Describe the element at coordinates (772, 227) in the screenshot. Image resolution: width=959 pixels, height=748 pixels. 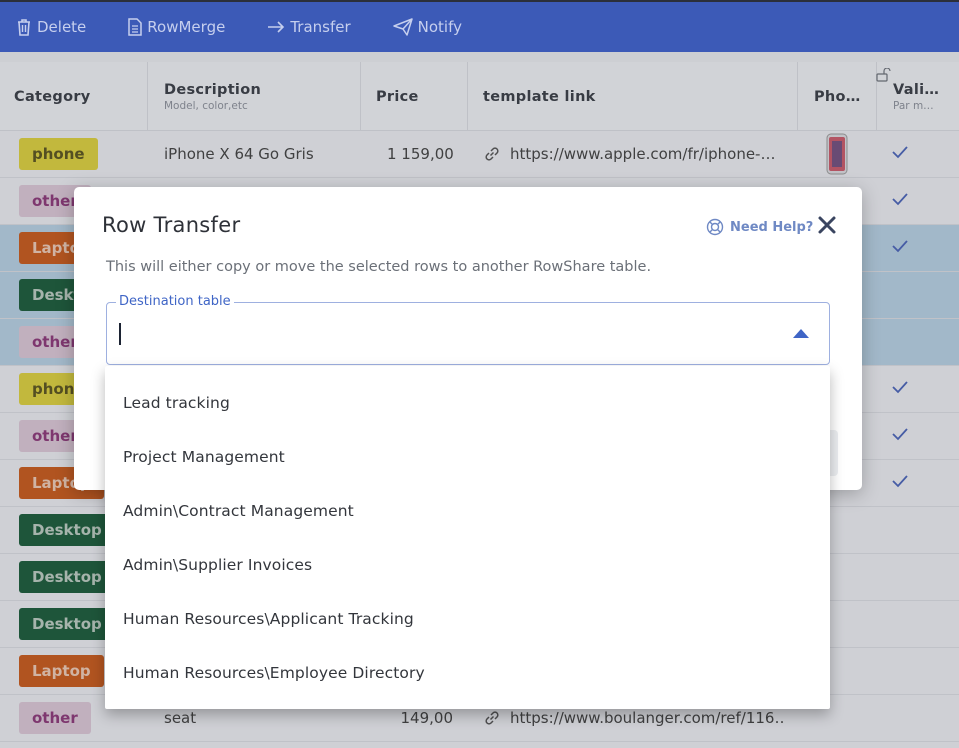
I see `help-label: Need Help?` at that location.